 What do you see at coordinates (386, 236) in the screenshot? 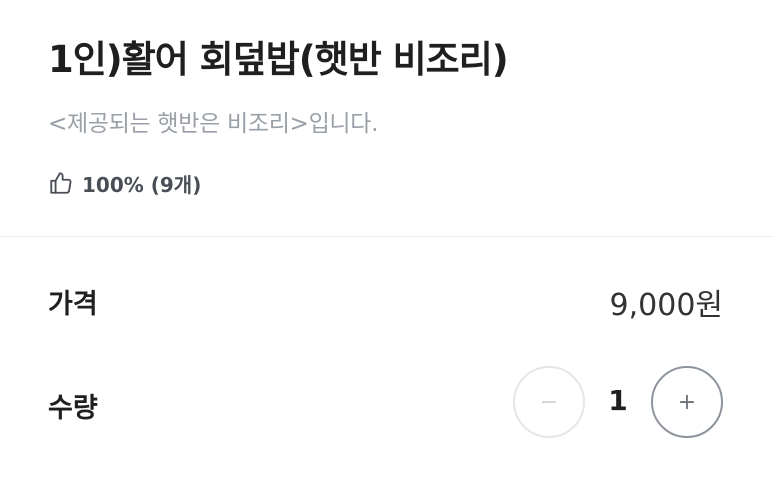
I see `section-divider` at bounding box center [386, 236].